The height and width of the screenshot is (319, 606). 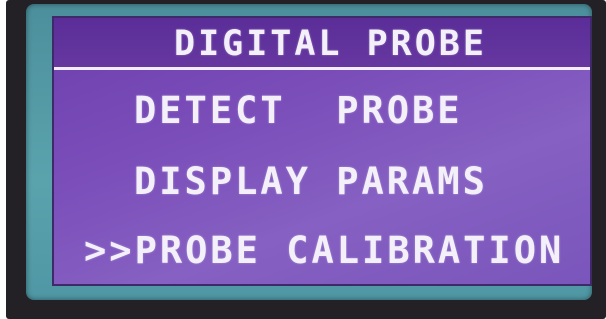 I want to click on menu-item-probe-calibration: >>PROBE CALIBRATION, so click(x=324, y=251).